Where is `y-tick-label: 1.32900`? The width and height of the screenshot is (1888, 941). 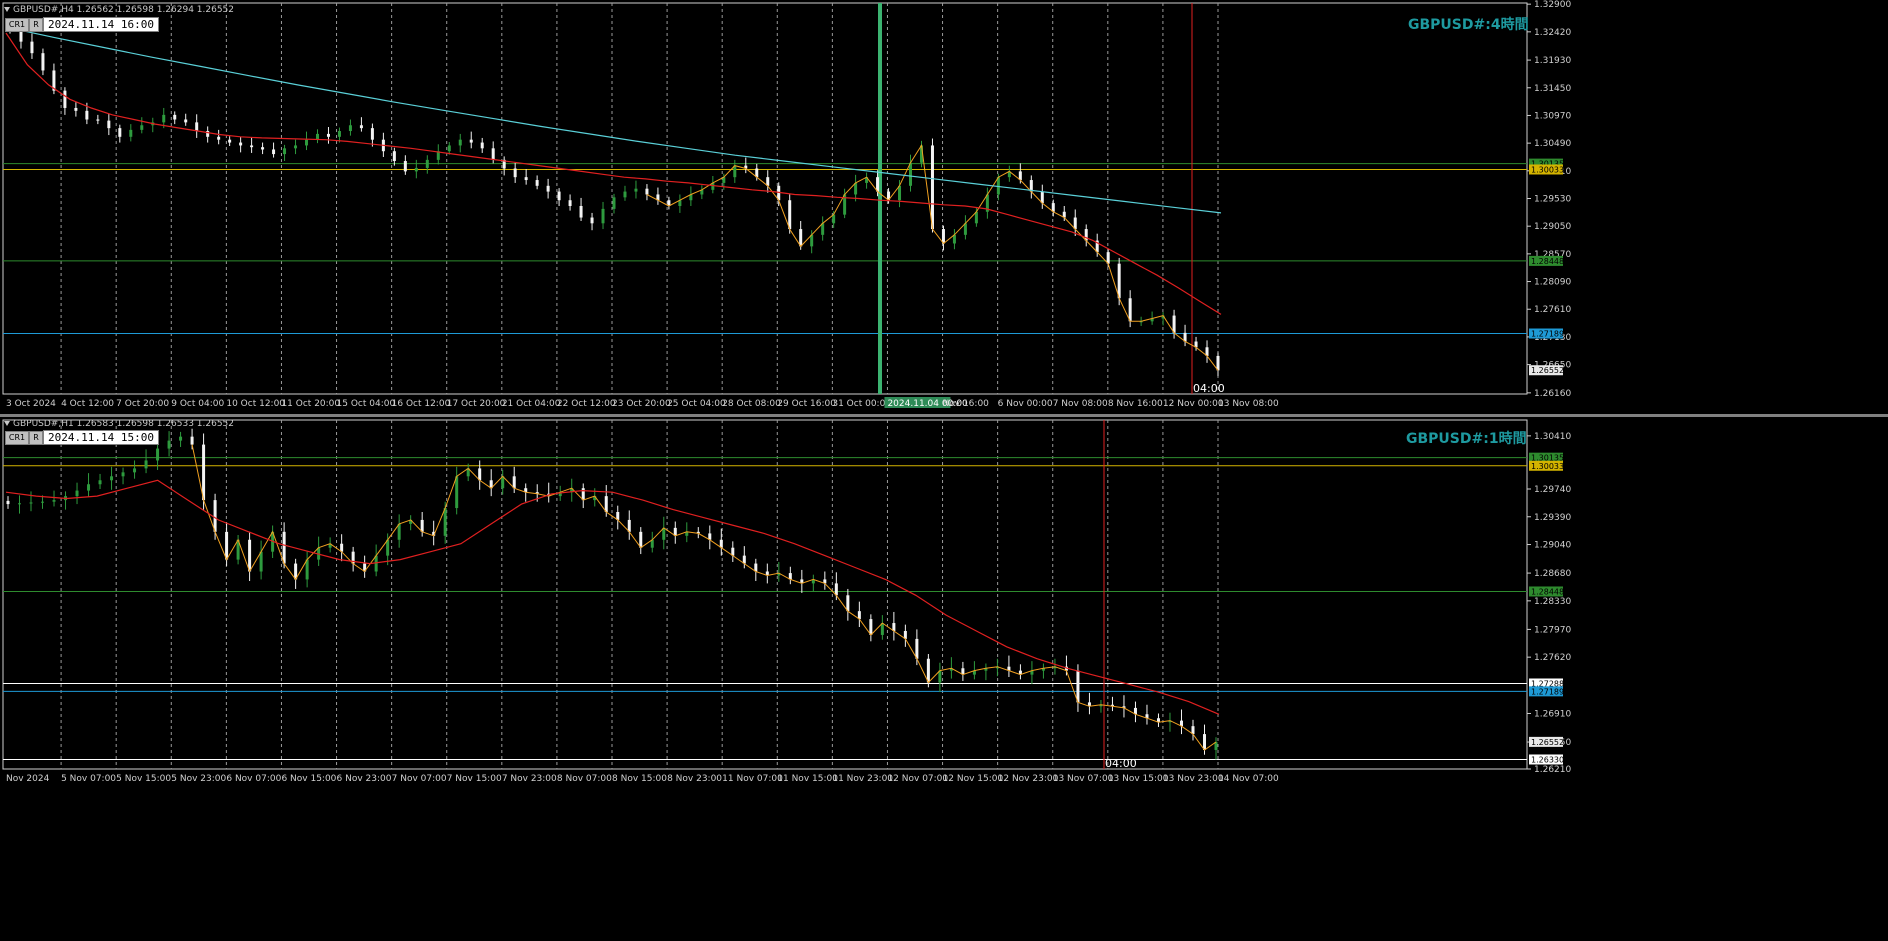
y-tick-label: 1.32900 is located at coordinates (1552, 5).